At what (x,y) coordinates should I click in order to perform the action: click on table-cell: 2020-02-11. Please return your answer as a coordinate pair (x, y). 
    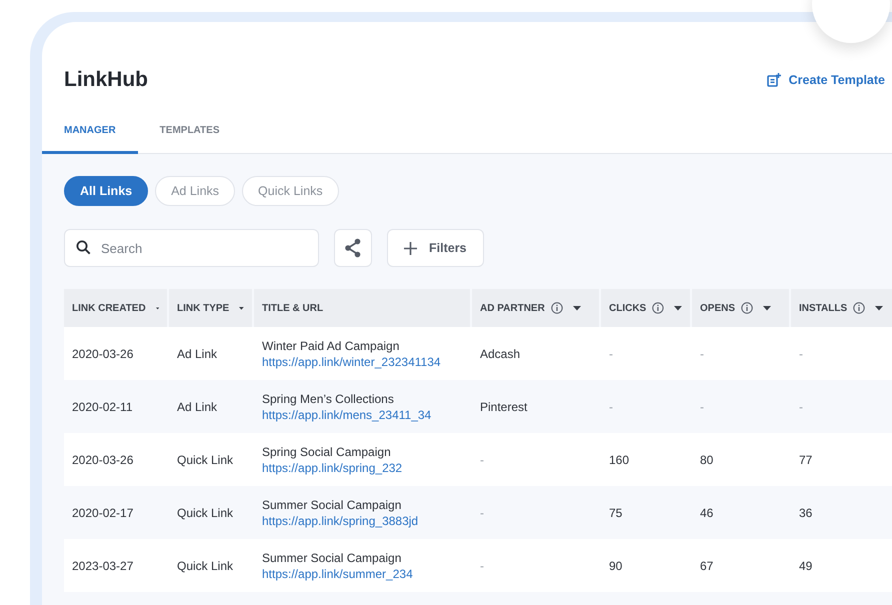
    Looking at the image, I should click on (102, 407).